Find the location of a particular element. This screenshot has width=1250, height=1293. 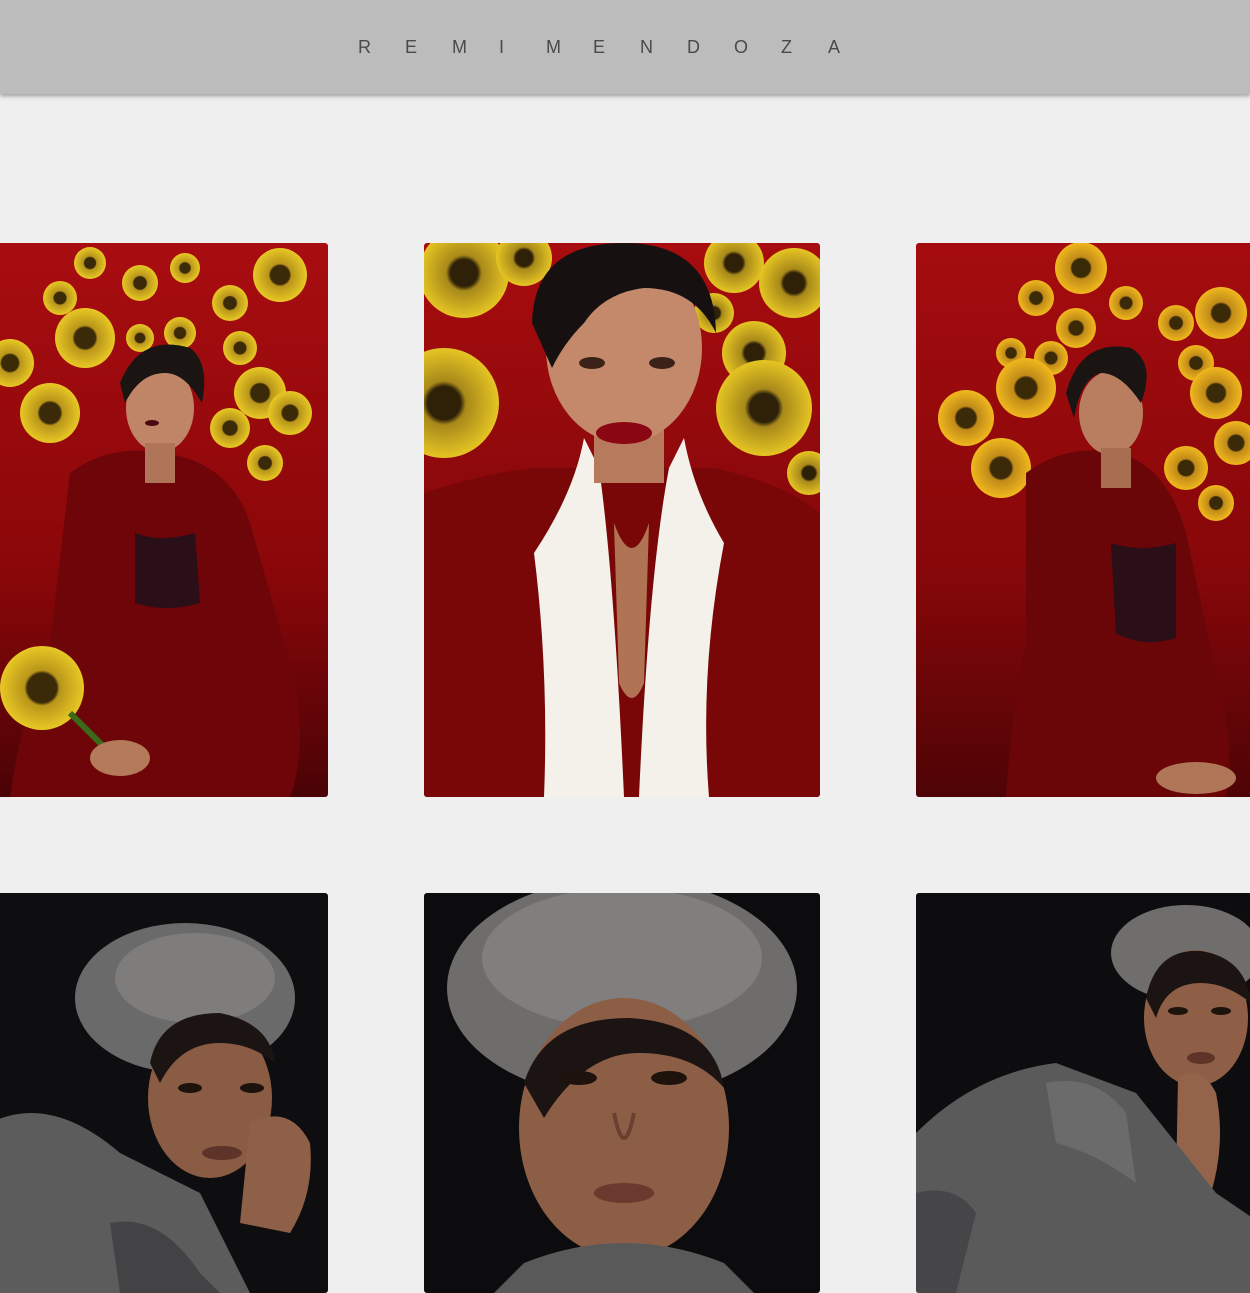

logo-letter: I is located at coordinates (502, 46).